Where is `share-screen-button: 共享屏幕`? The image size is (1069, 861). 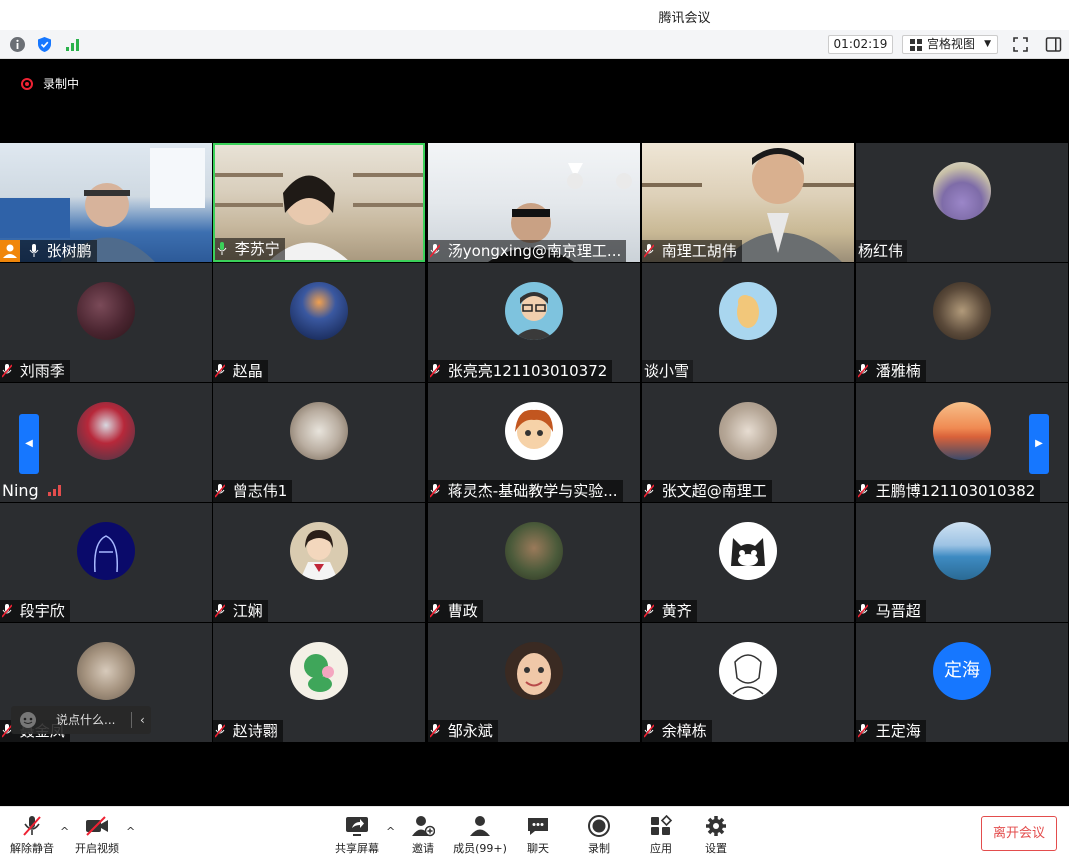 share-screen-button: 共享屏幕 is located at coordinates (357, 835).